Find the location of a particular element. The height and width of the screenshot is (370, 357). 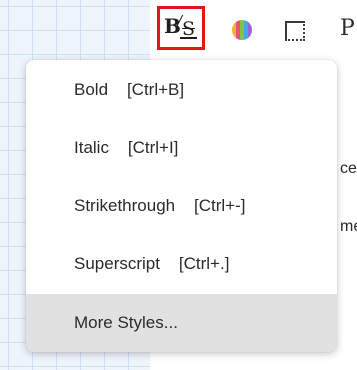

menu-item-bold: Bold [Ctrl+B] is located at coordinates (181, 90).